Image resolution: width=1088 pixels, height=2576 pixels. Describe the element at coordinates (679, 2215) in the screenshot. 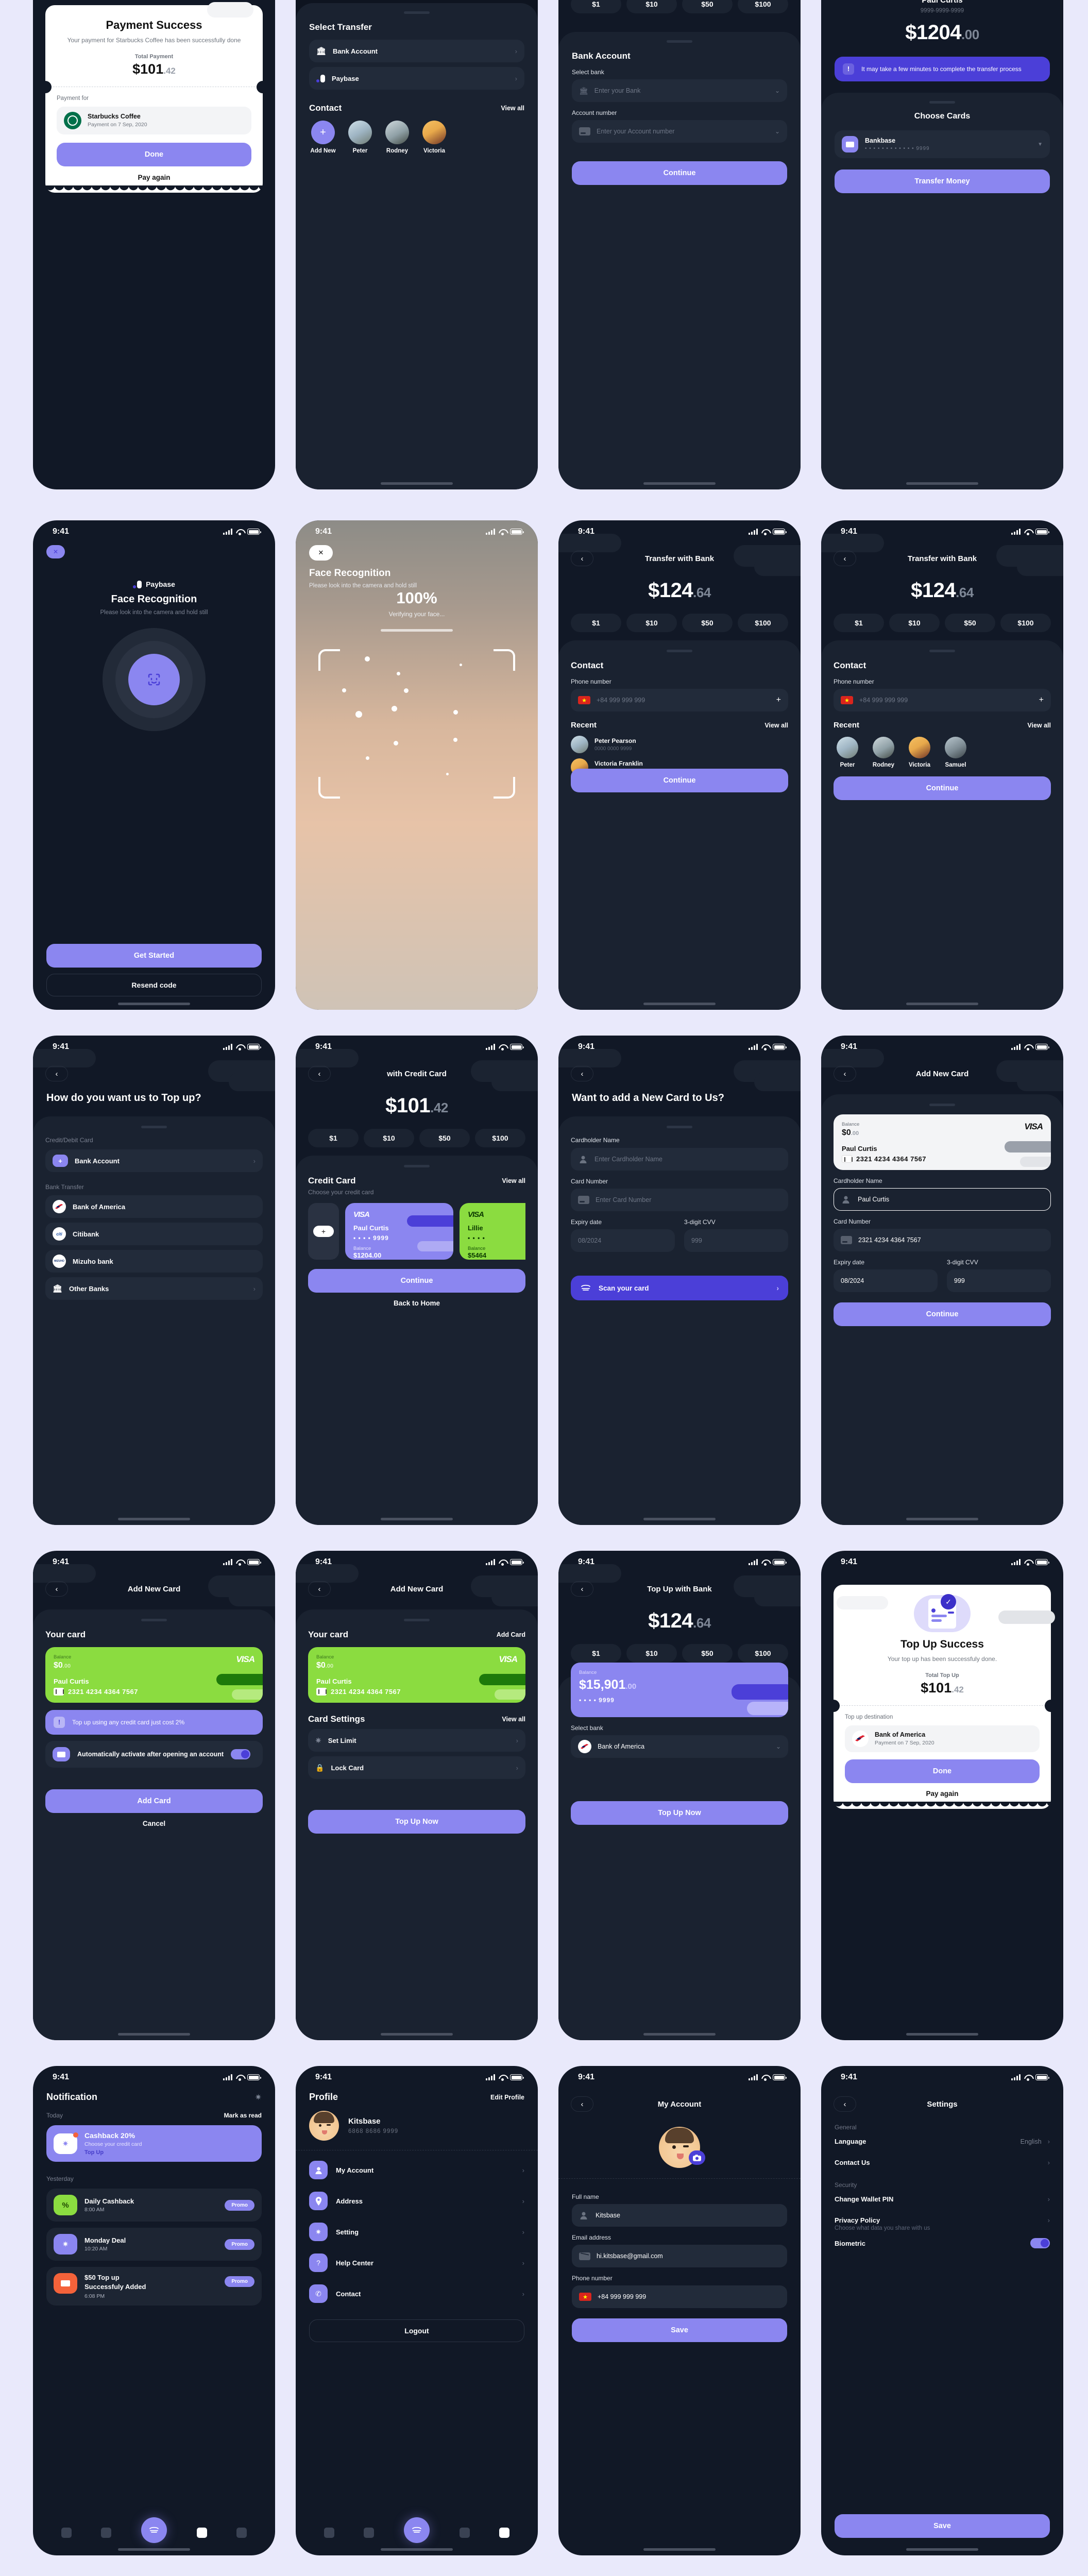

I see `fullname-input: Kitsbase` at that location.